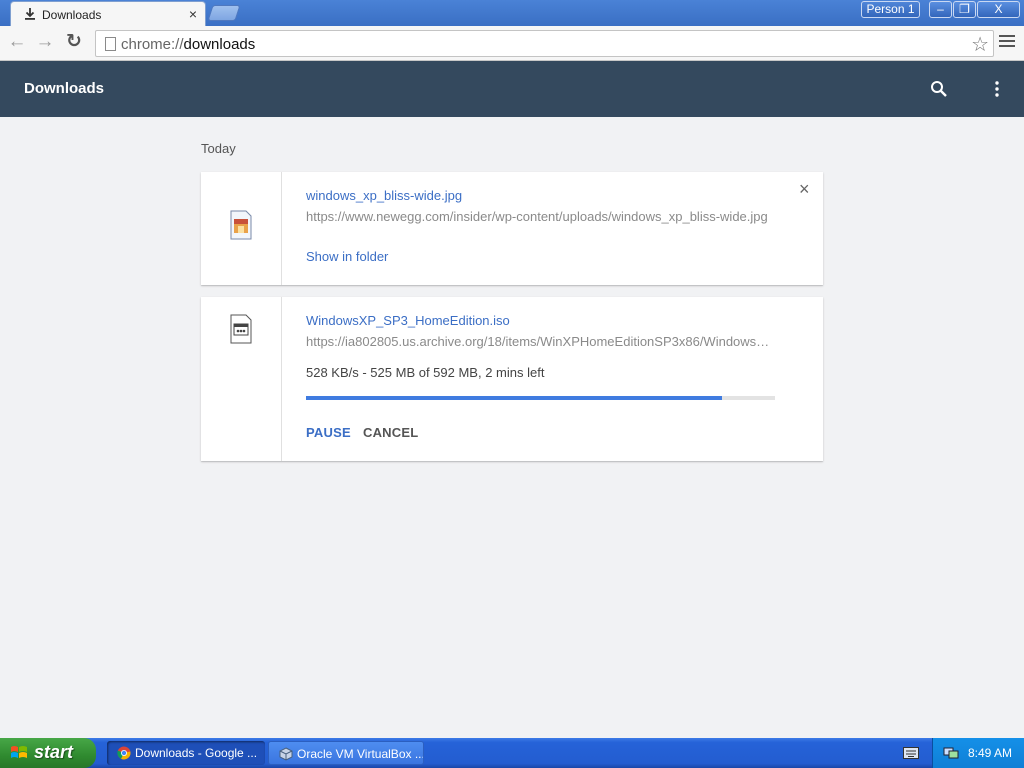  What do you see at coordinates (911, 753) in the screenshot?
I see `keyboard-icon` at bounding box center [911, 753].